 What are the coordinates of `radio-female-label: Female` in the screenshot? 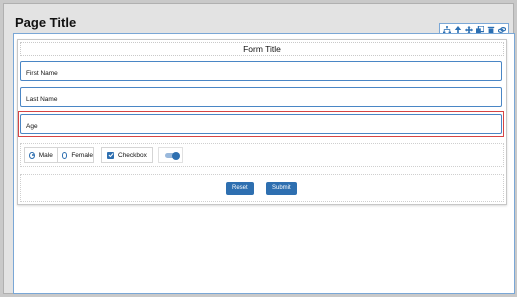 It's located at (82, 155).